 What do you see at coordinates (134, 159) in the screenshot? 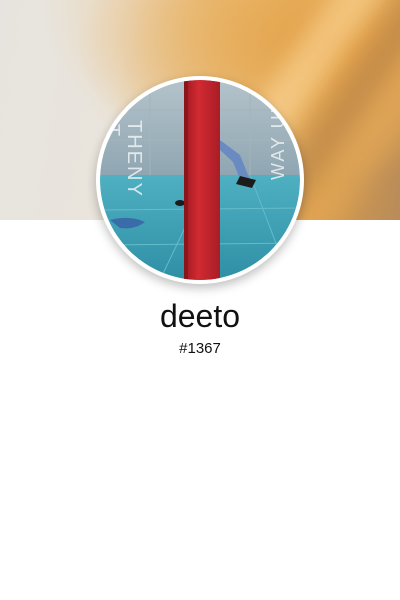
I see `cover-text-left-2: THENY` at bounding box center [134, 159].